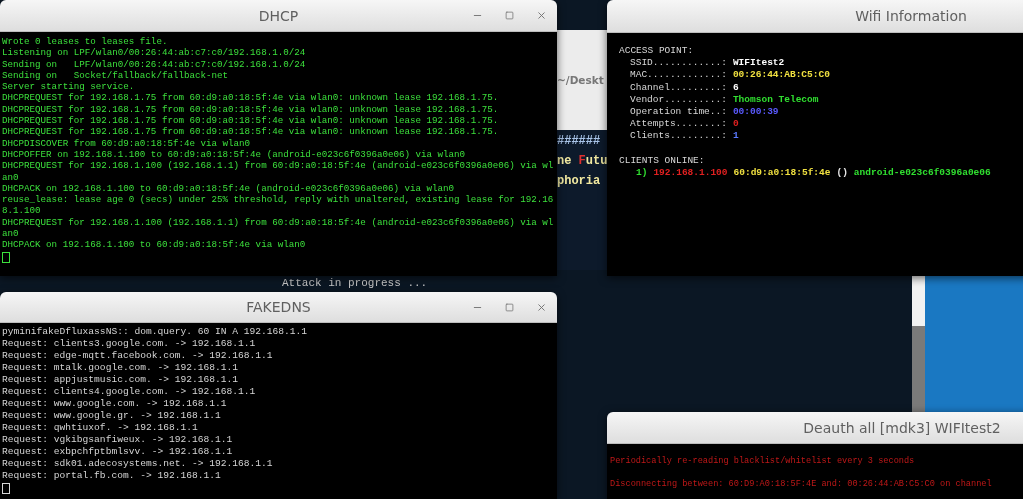  Describe the element at coordinates (69, 87) in the screenshot. I see `terminal-line: Server starting service.` at that location.